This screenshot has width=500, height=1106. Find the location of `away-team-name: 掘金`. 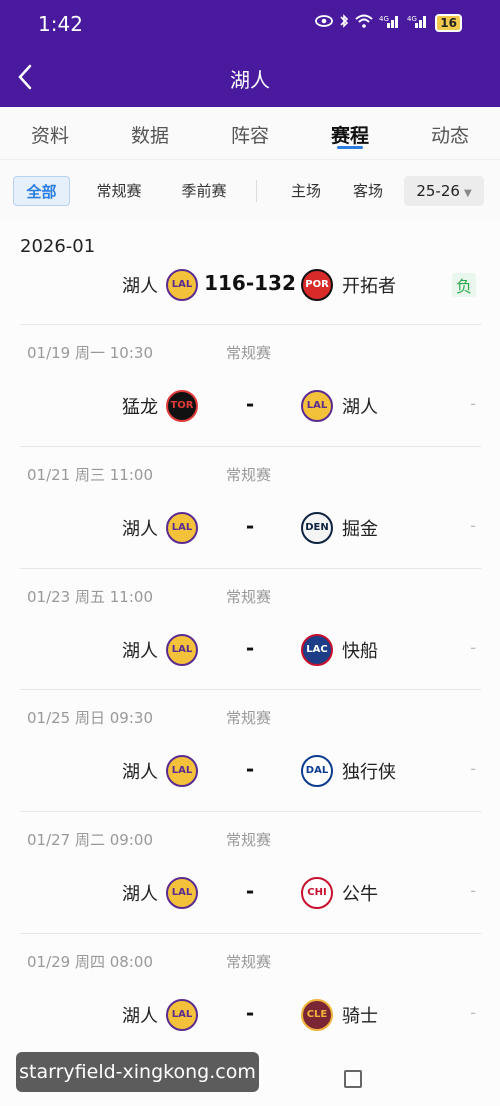

away-team-name: 掘金 is located at coordinates (360, 529).